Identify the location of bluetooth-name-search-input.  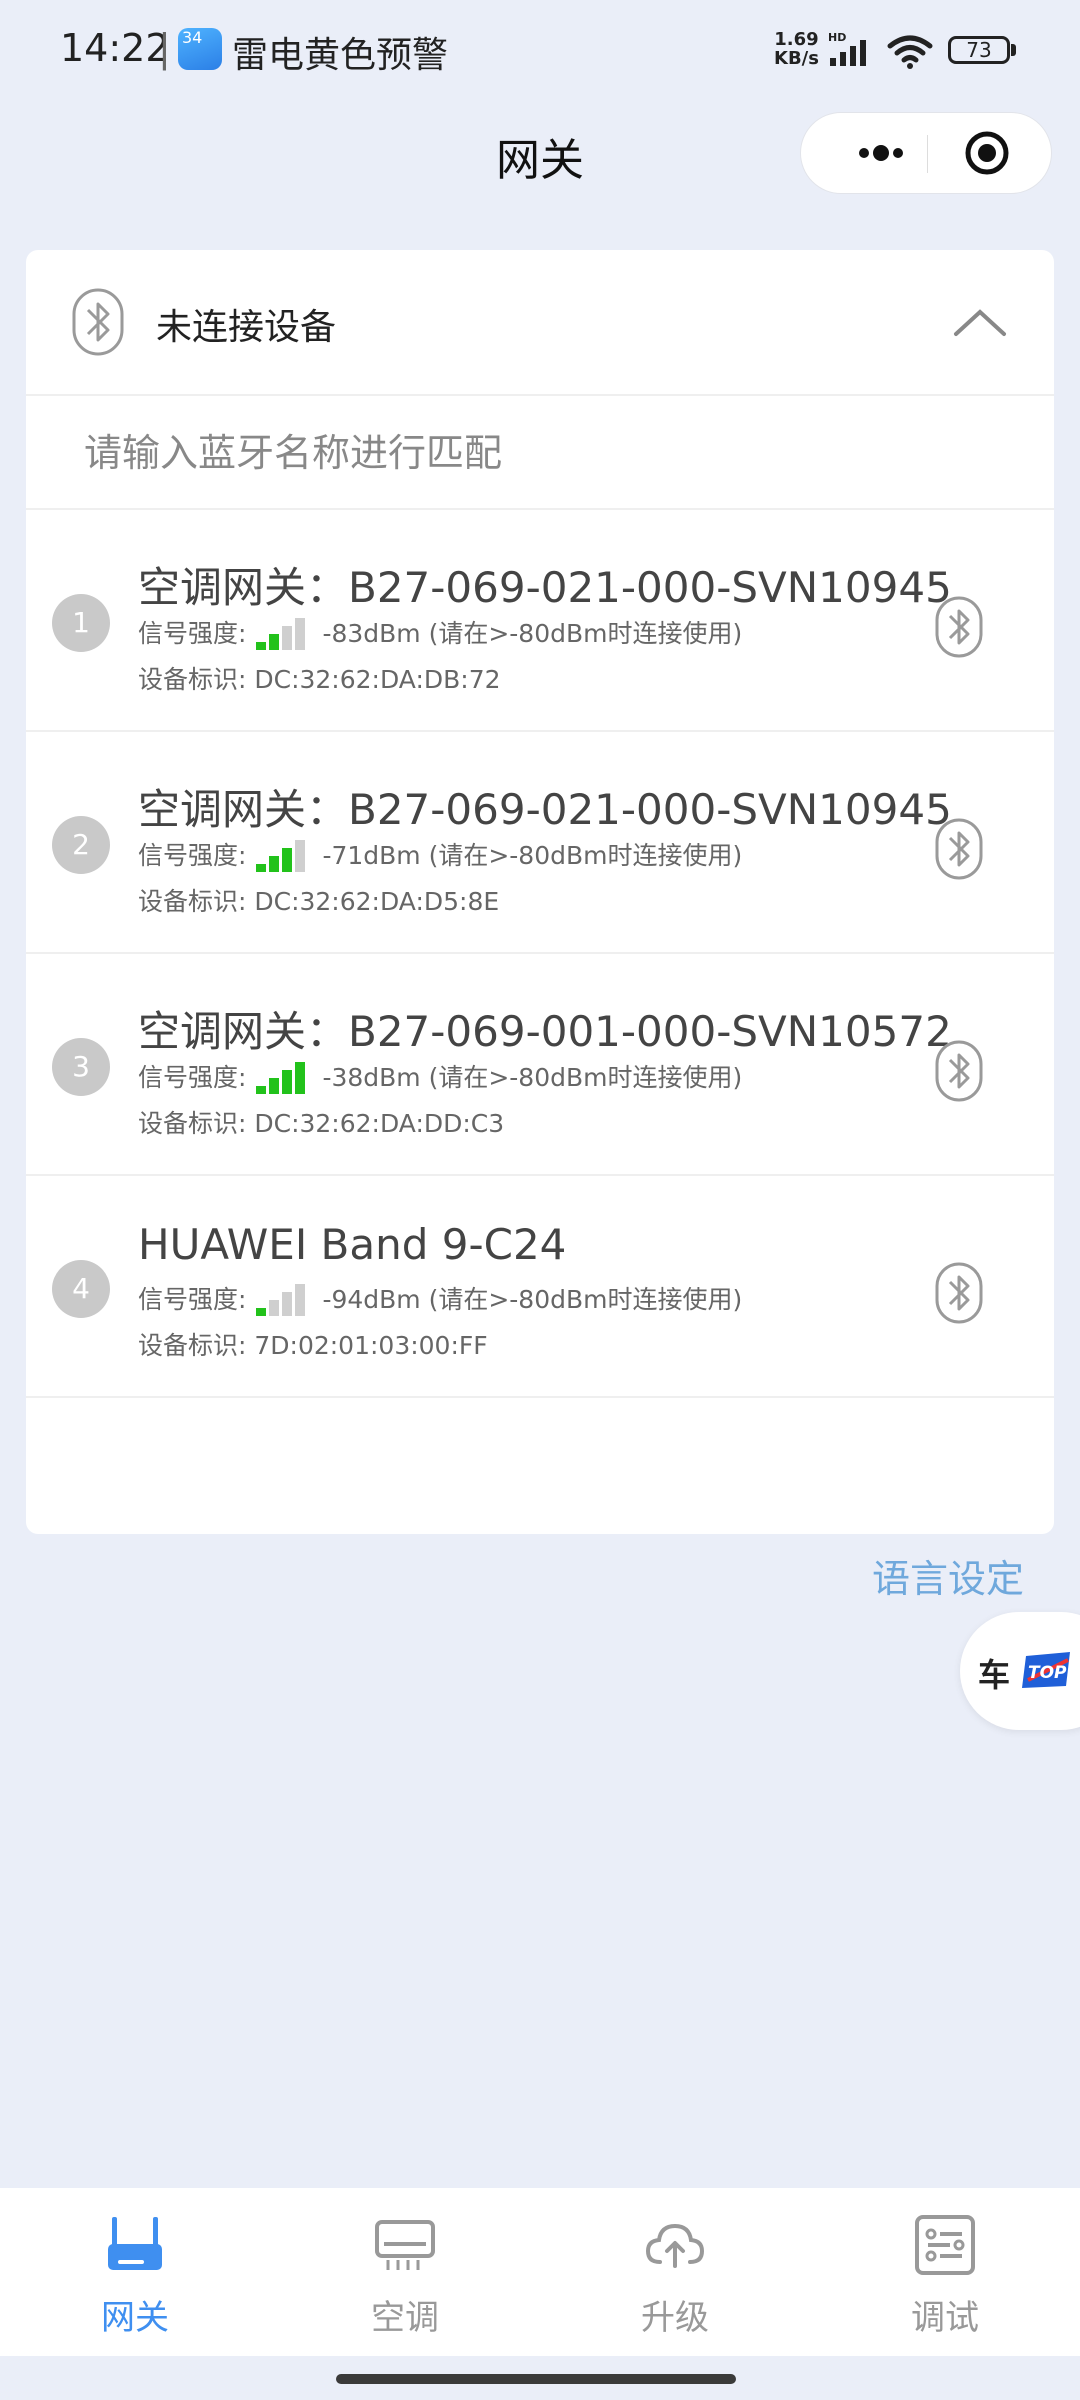
(534, 453).